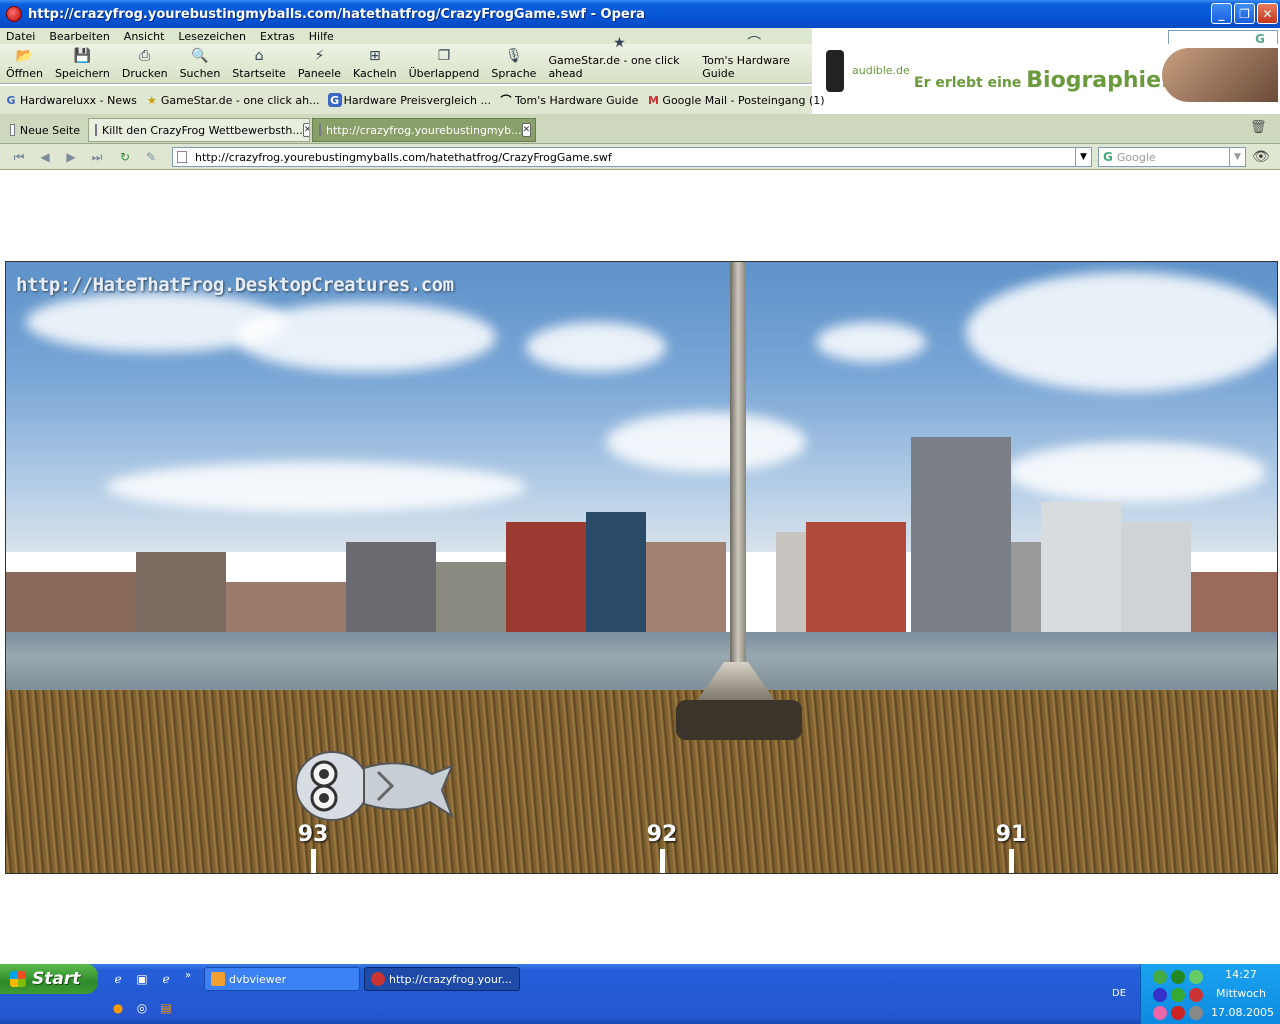 Image resolution: width=1280 pixels, height=1024 pixels. Describe the element at coordinates (1108, 157) in the screenshot. I see `google-icon: G` at that location.